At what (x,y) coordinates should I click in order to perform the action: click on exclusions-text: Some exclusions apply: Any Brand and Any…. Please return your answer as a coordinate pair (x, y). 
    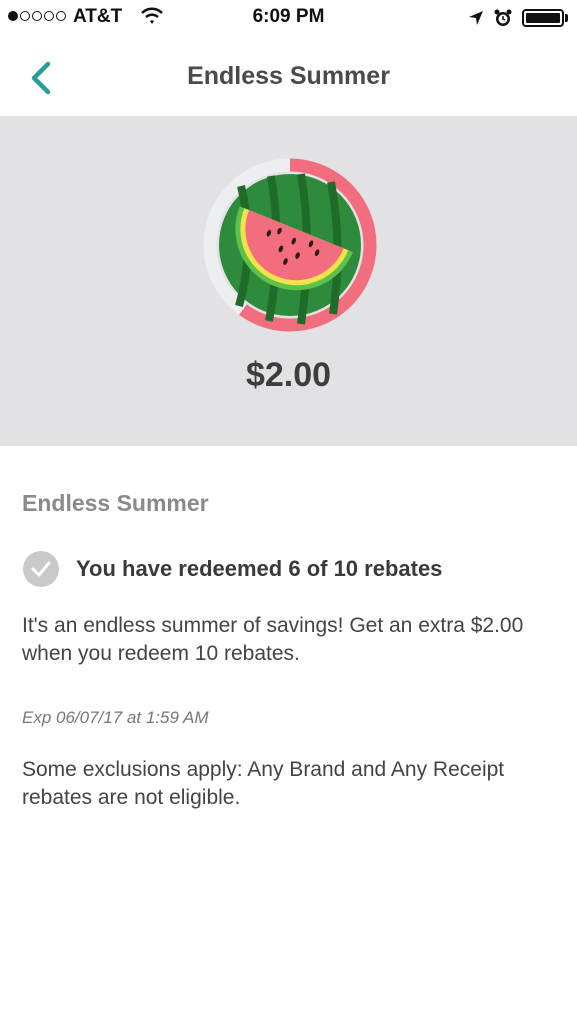
    Looking at the image, I should click on (263, 783).